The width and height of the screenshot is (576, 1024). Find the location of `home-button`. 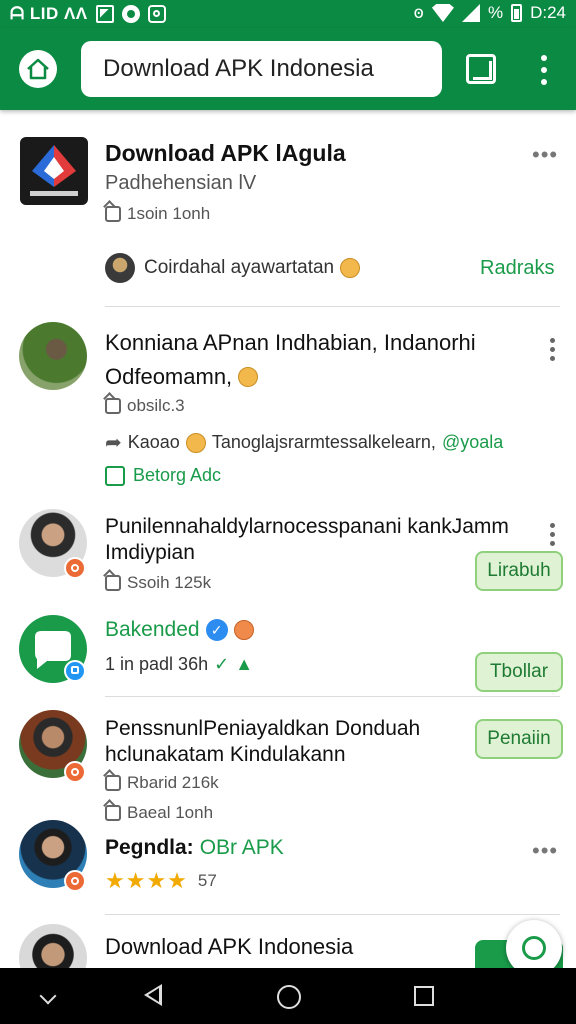

home-button is located at coordinates (38, 69).